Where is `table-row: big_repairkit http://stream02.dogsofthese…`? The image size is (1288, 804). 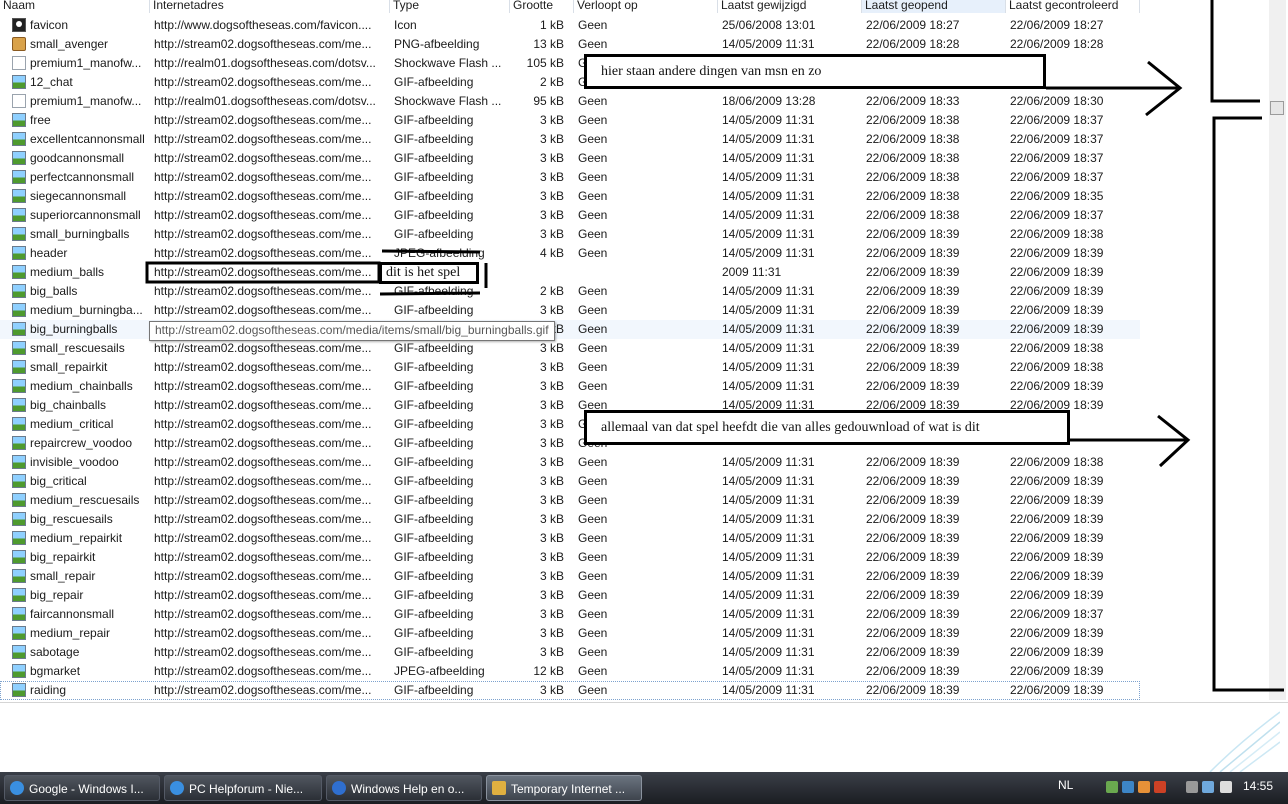
table-row: big_repairkit http://stream02.dogsofthese… is located at coordinates (570, 557).